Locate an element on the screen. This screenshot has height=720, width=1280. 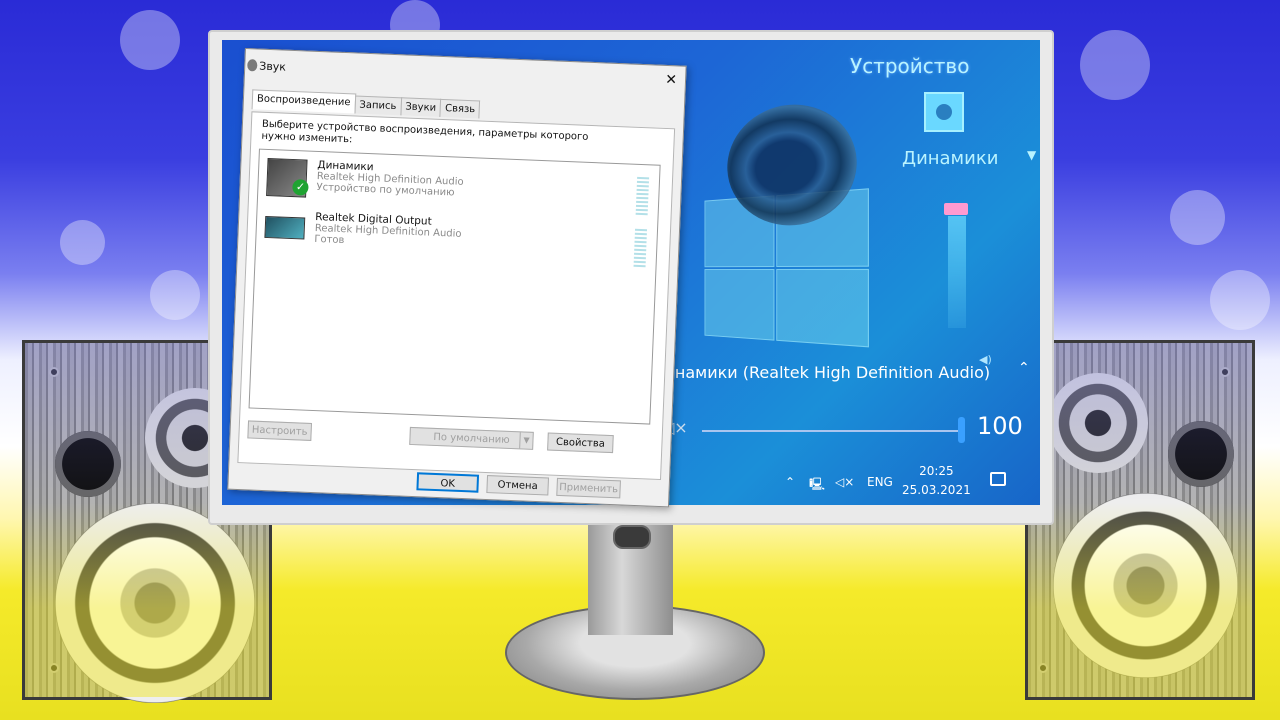
speaker-app-icon is located at coordinates (252, 65).